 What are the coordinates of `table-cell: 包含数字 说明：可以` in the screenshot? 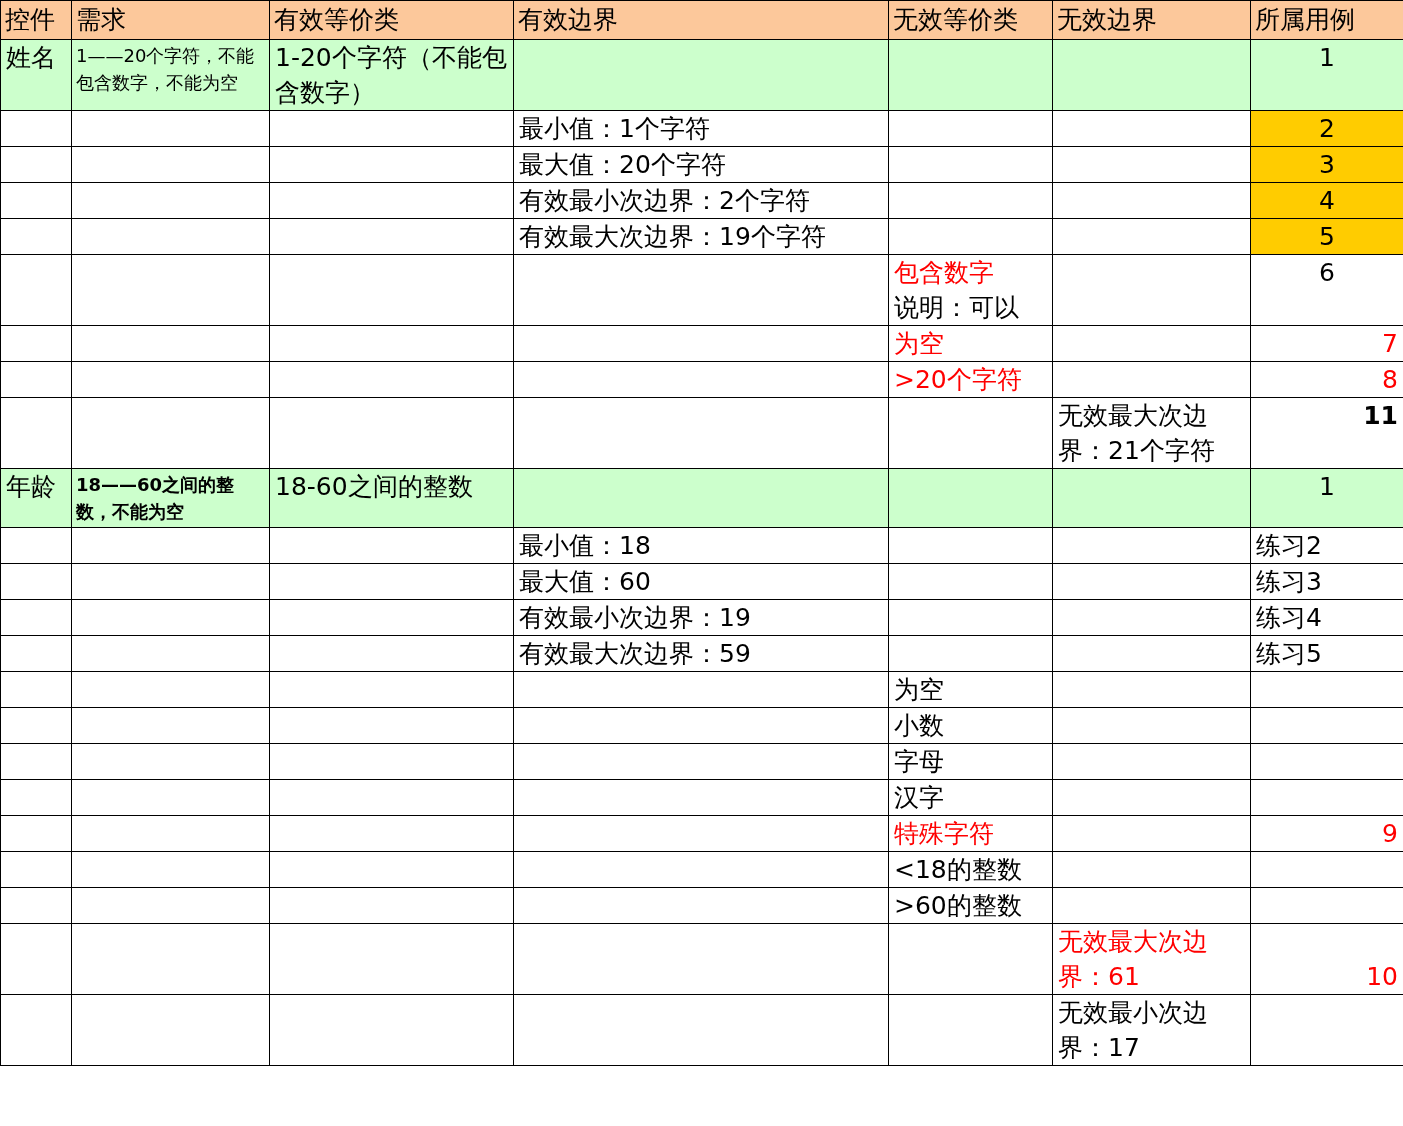 It's located at (970, 290).